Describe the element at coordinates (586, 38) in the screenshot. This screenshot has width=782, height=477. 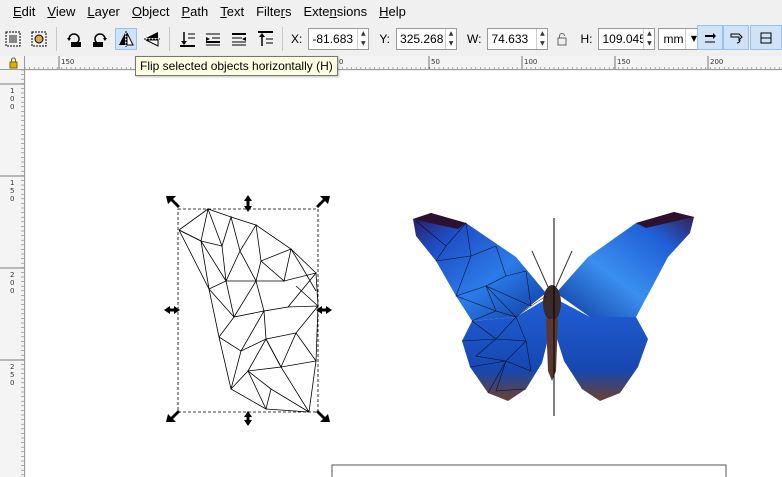
I see `h-label: H:` at that location.